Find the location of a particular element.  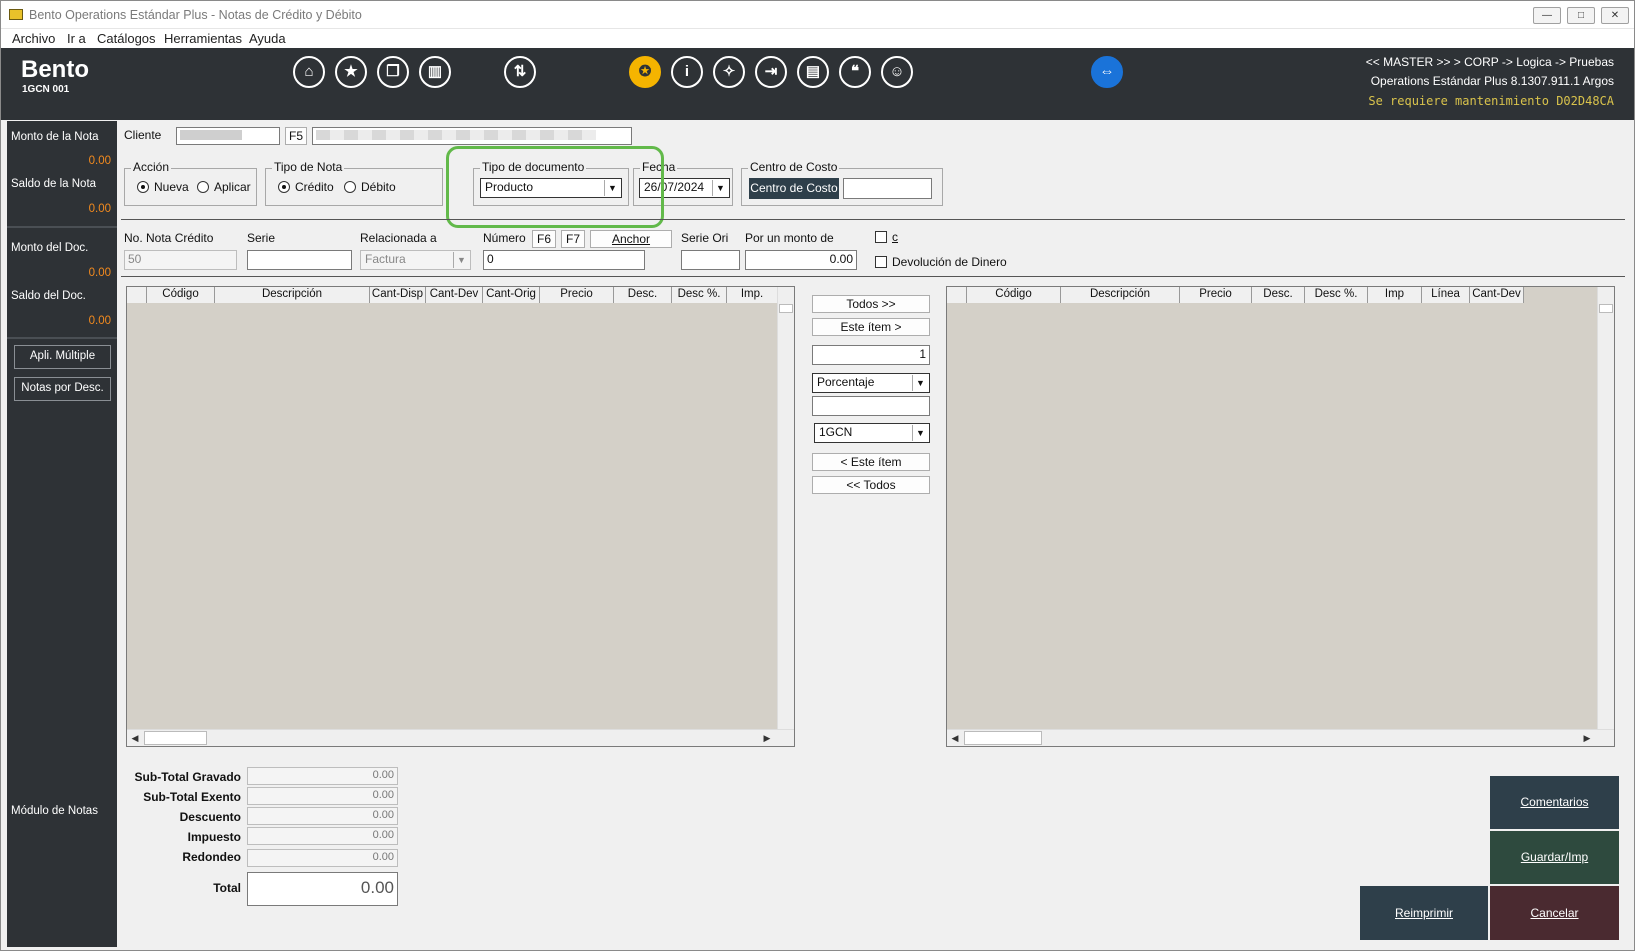

comentarios-button: Comentarios is located at coordinates (1554, 802).